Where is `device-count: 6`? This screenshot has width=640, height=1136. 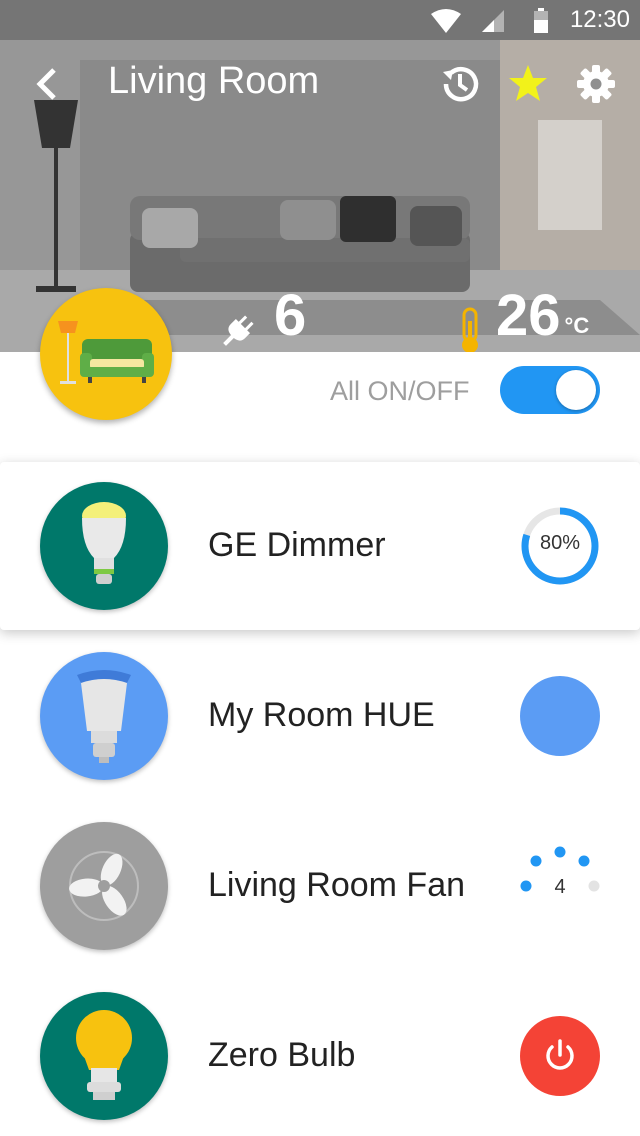
device-count: 6 is located at coordinates (290, 315).